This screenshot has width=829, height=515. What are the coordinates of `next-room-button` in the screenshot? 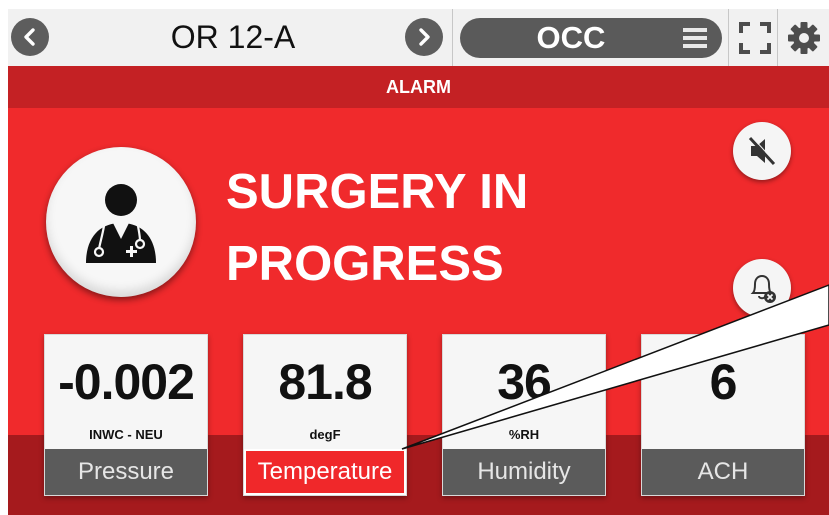 It's located at (424, 37).